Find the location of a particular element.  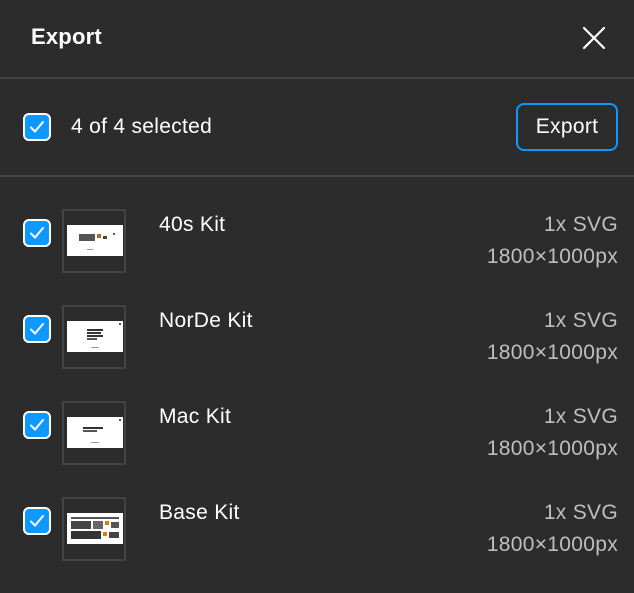

select-all-checkbox is located at coordinates (37, 127).